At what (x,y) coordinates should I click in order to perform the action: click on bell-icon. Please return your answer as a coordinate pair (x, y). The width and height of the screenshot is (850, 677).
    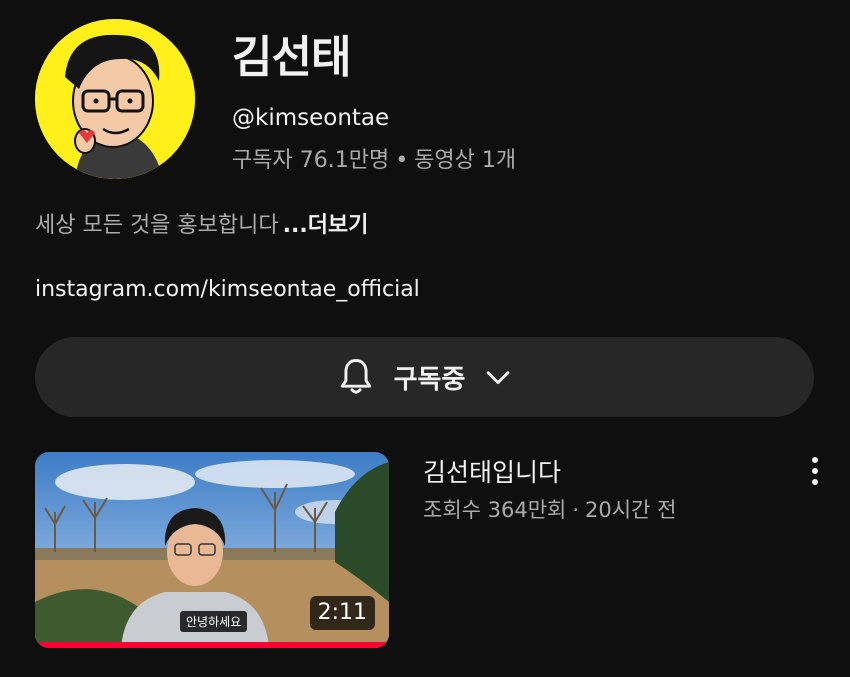
    Looking at the image, I should click on (356, 377).